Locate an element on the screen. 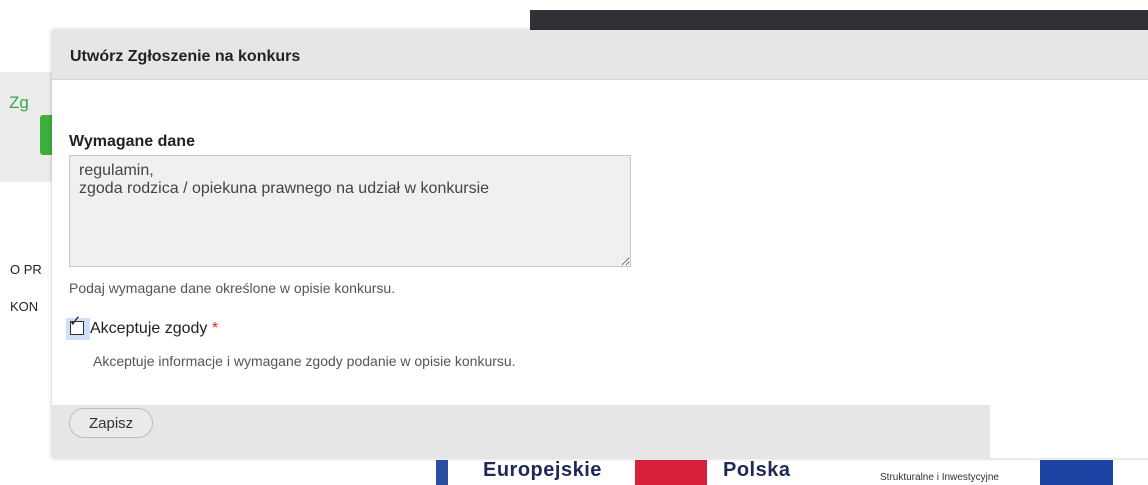 Image resolution: width=1148 pixels, height=485 pixels. logo-text-polska: Polska is located at coordinates (757, 470).